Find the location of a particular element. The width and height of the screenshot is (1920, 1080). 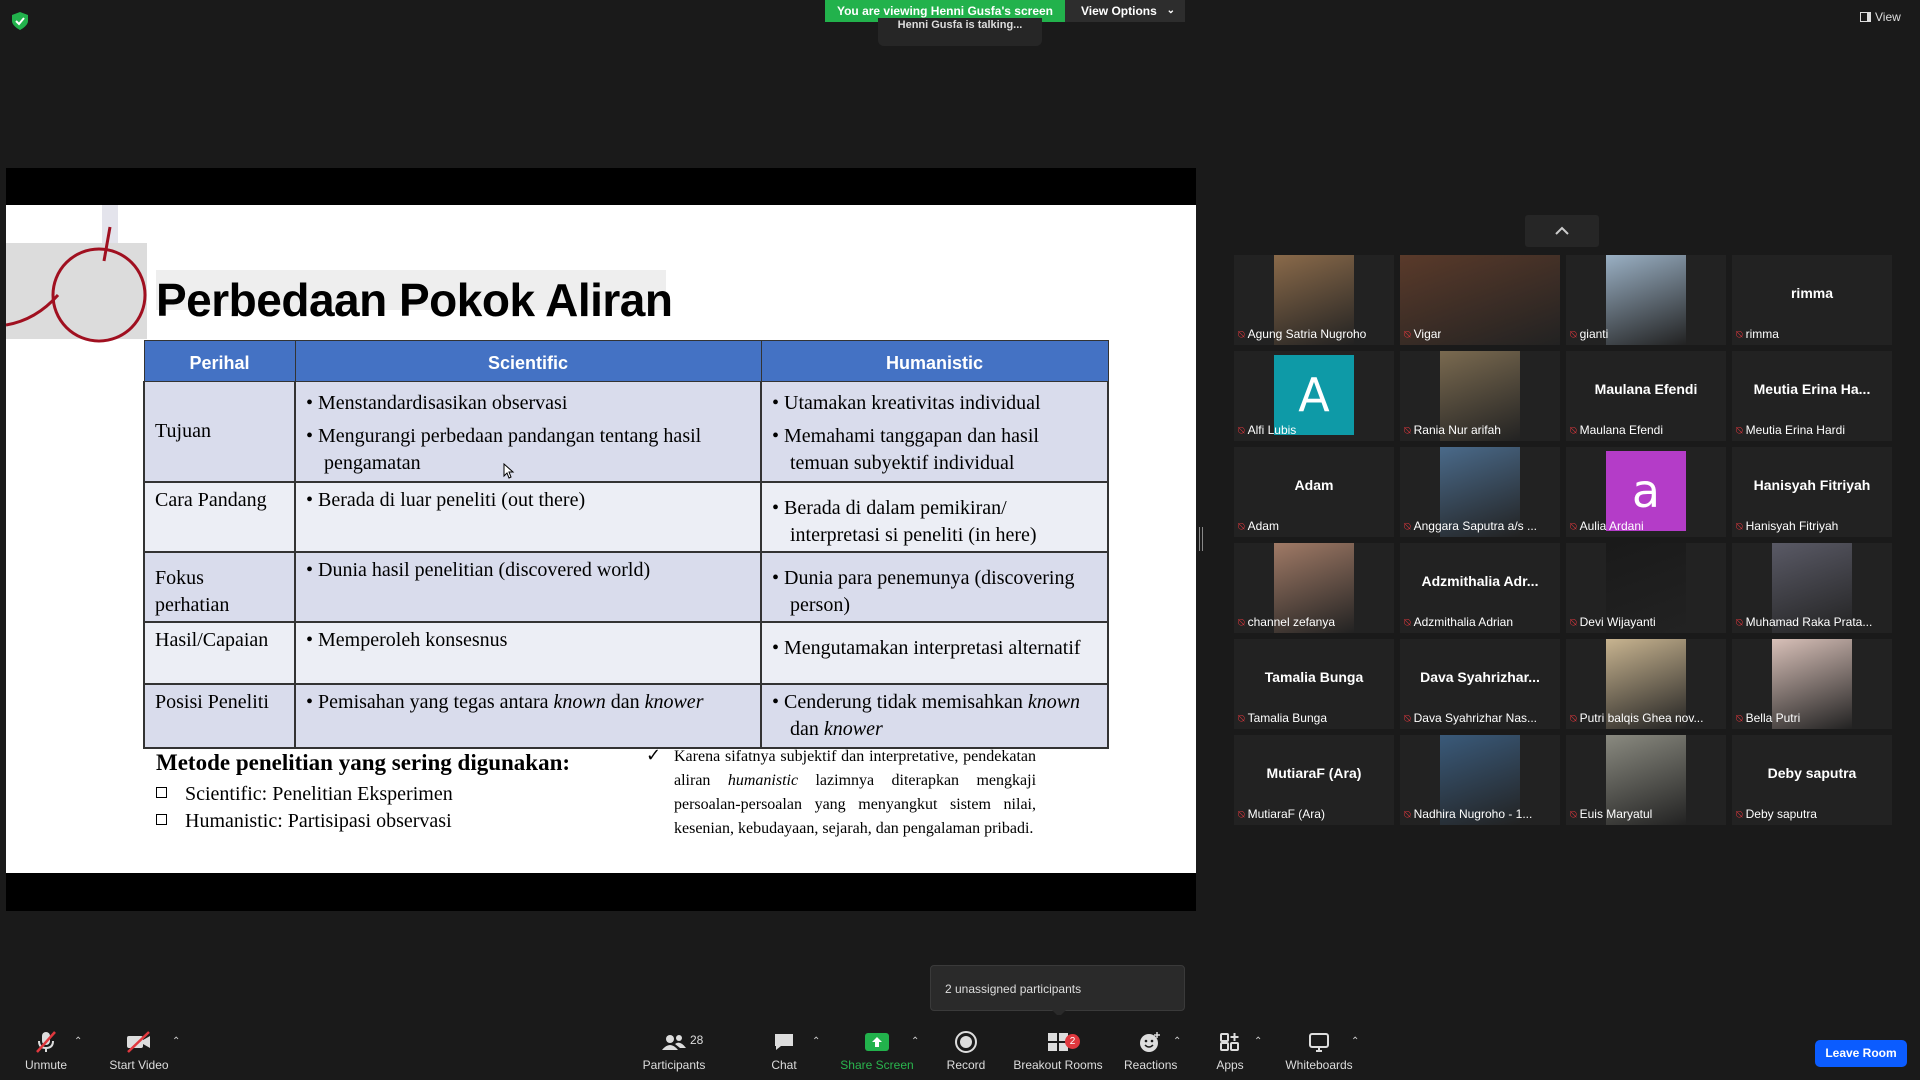

view-options-button: View Options ⌄ is located at coordinates (1125, 11).